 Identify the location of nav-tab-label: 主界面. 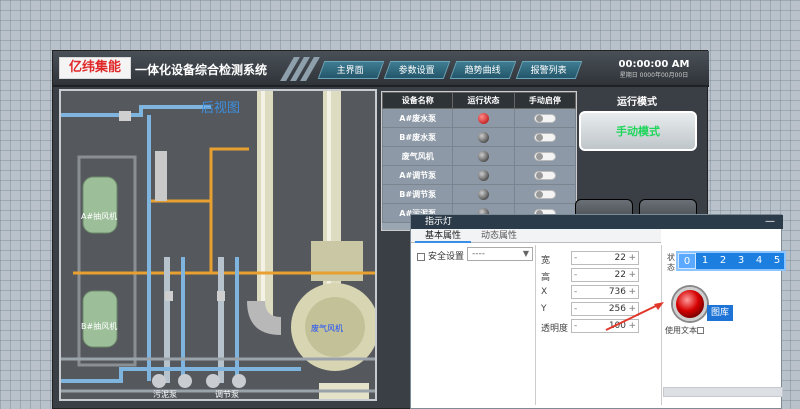
(351, 71).